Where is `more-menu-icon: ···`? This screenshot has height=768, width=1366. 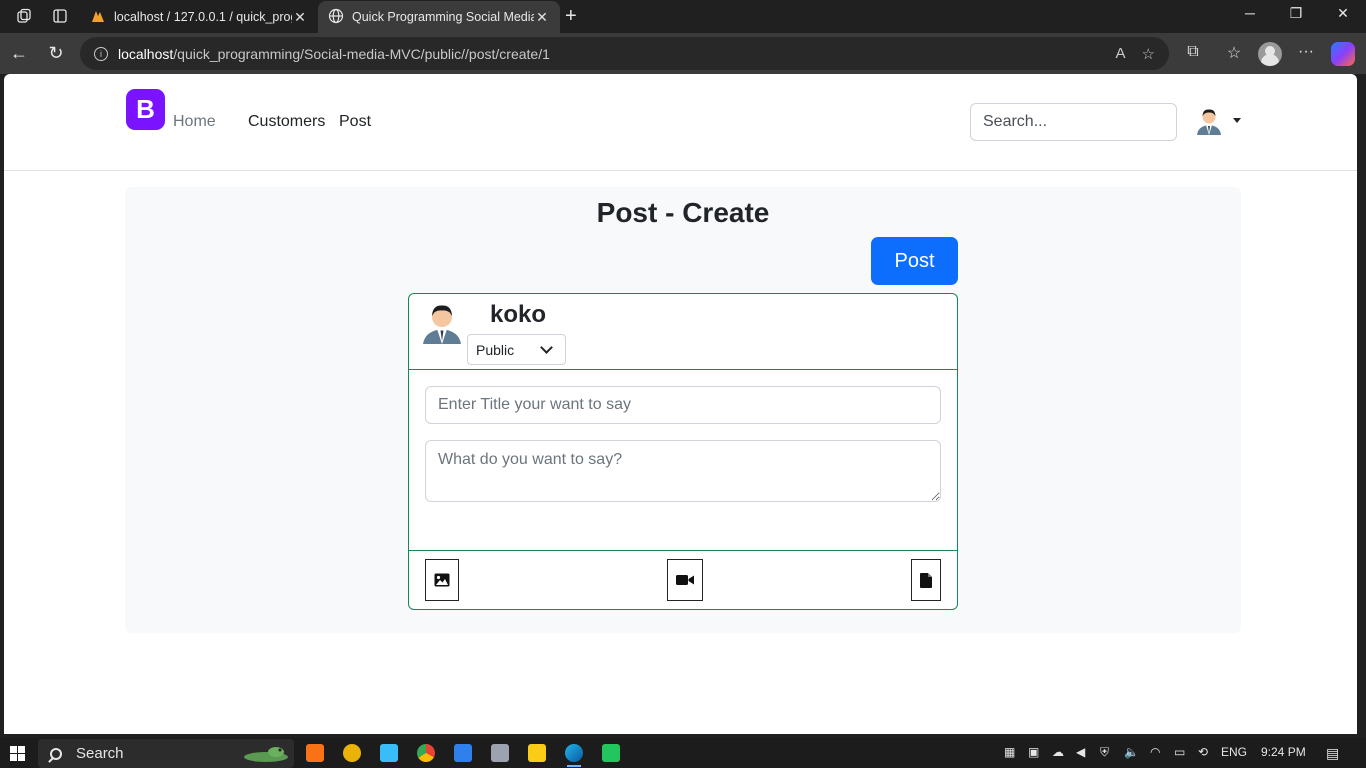
more-menu-icon: ··· is located at coordinates (1306, 52).